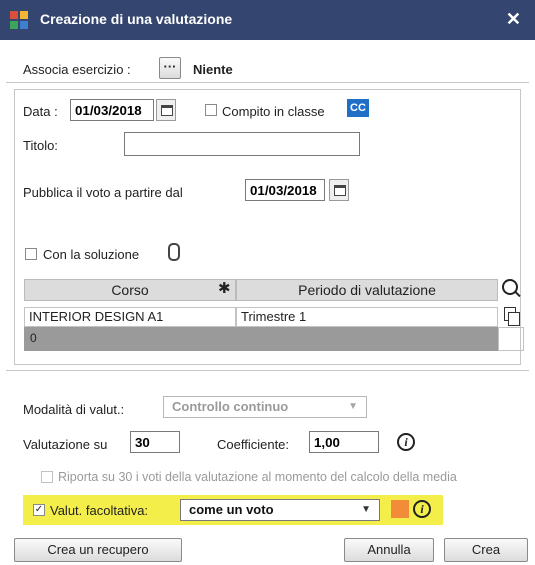  What do you see at coordinates (267, 20) in the screenshot?
I see `title-bar: Creazione di una valutazione ✕` at bounding box center [267, 20].